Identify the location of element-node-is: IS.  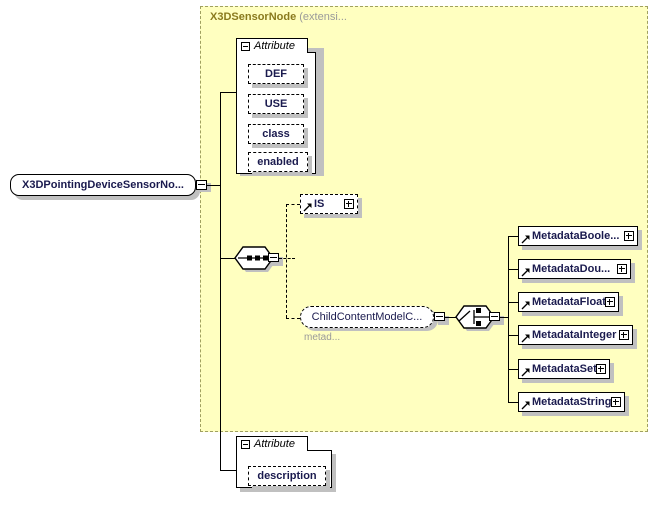
(329, 204).